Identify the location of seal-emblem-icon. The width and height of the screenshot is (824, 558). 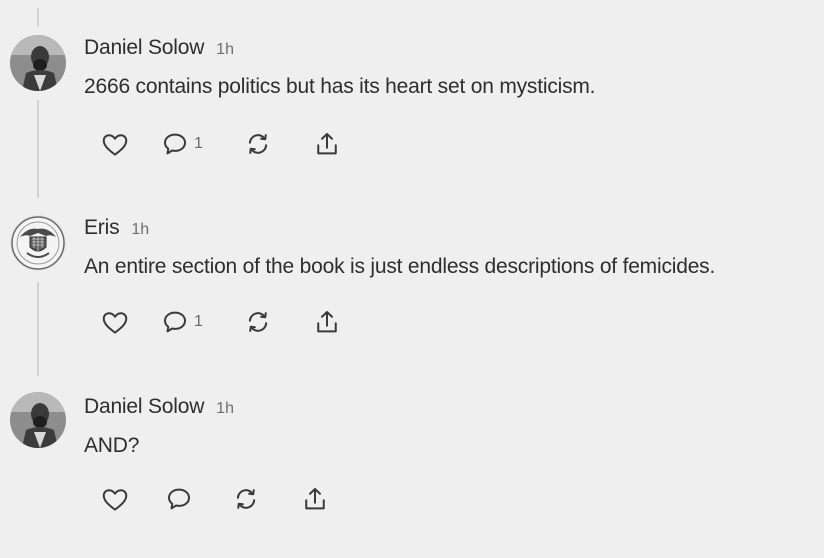
(38, 243).